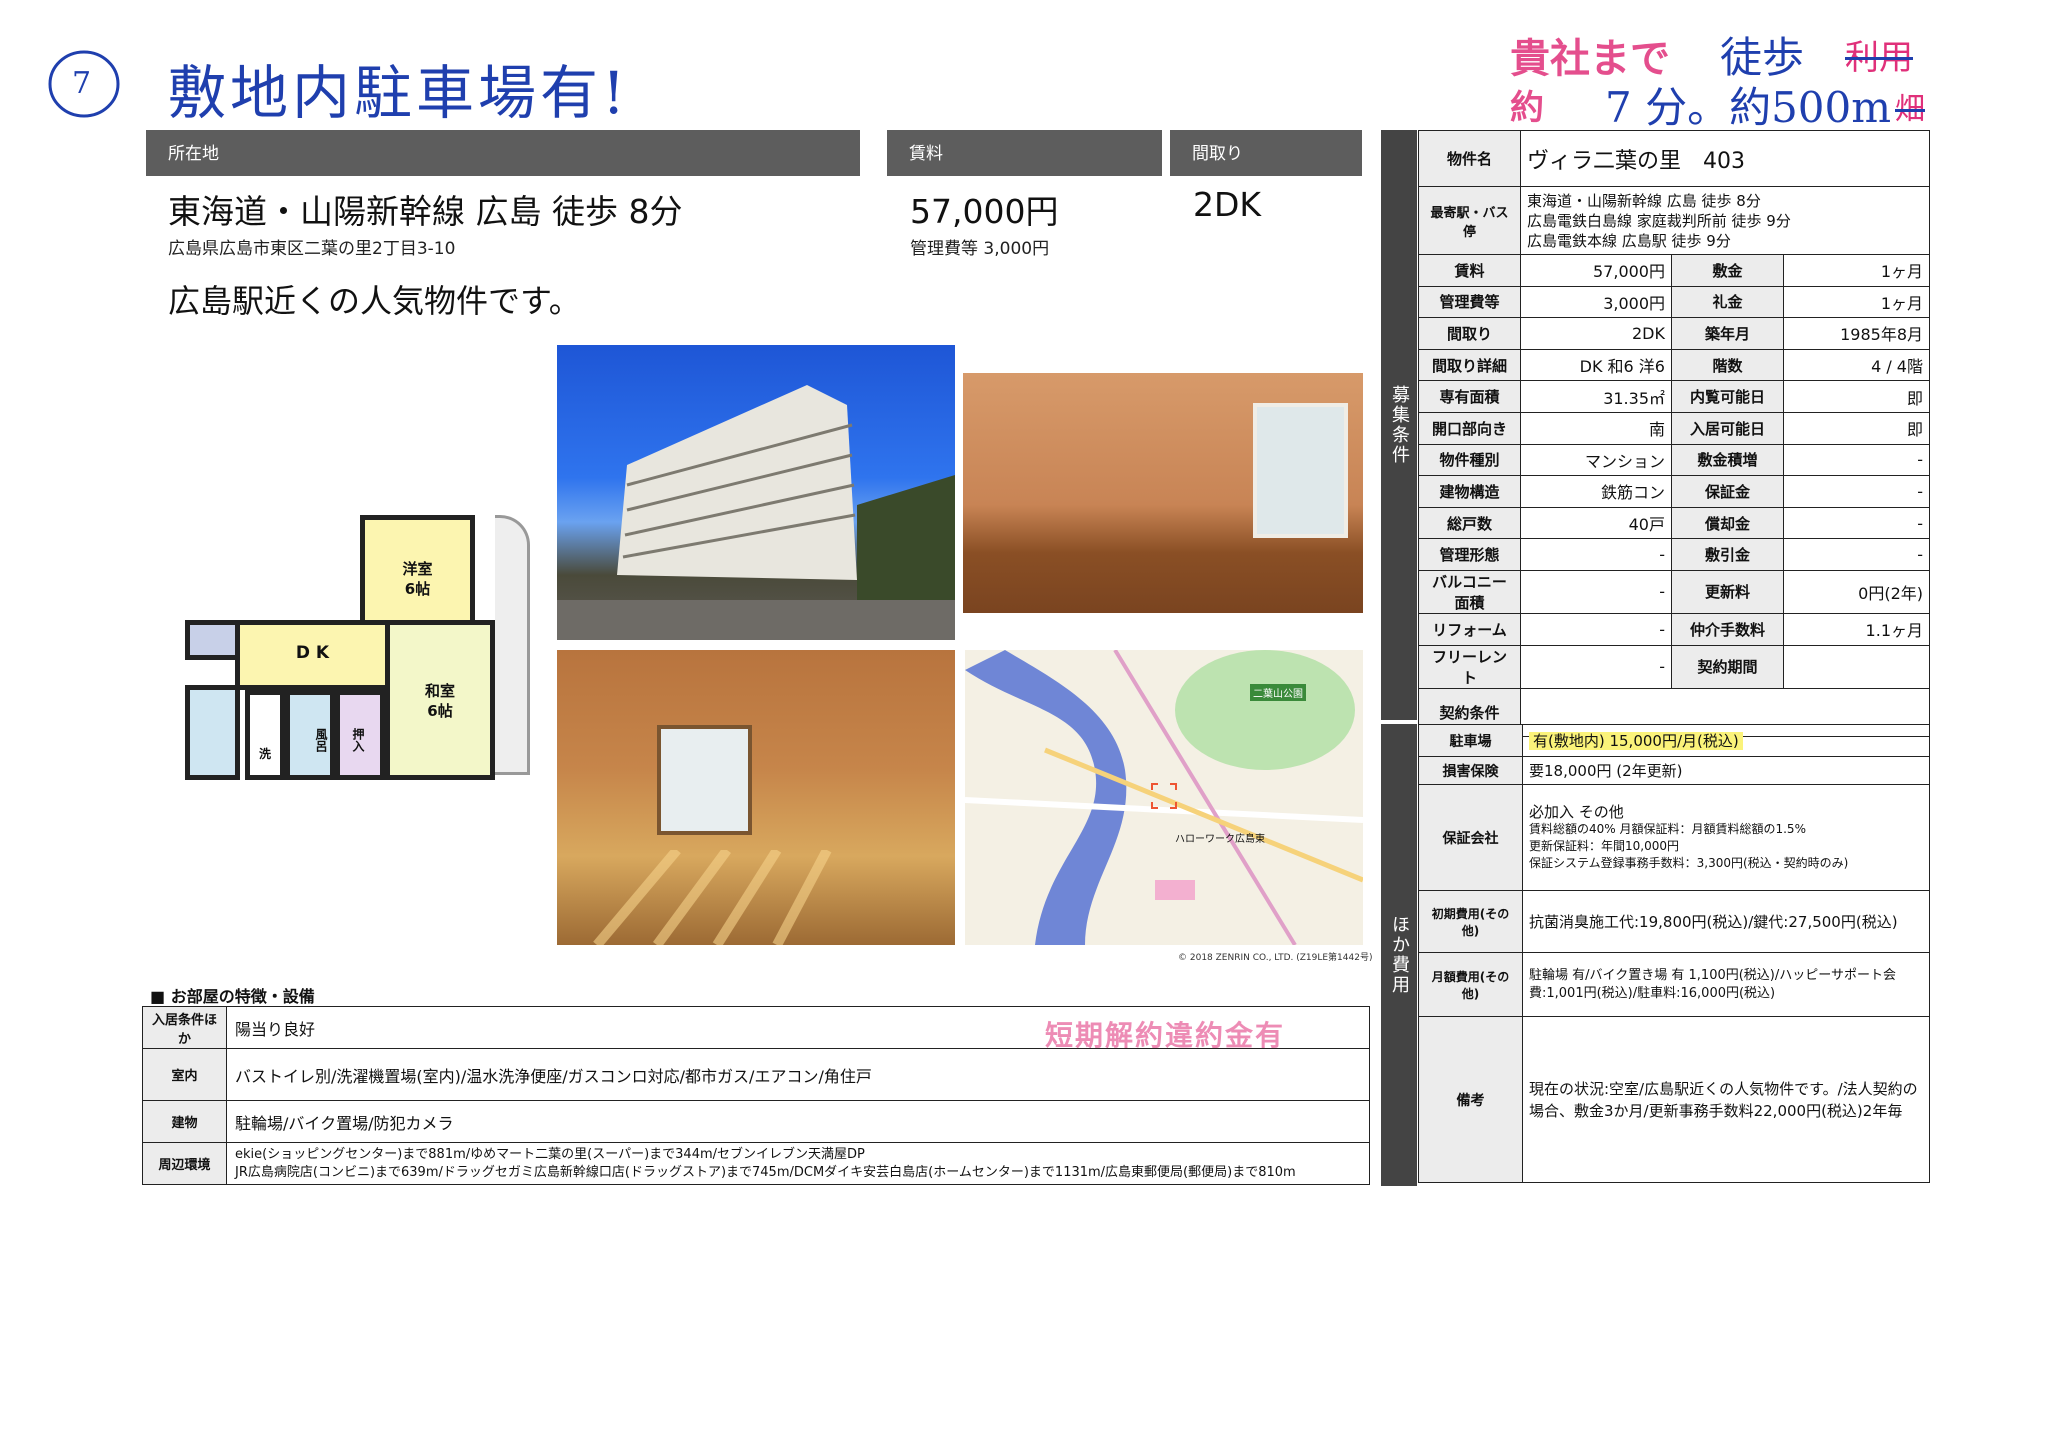 The height and width of the screenshot is (1455, 2056). I want to click on stamp-strike2: 畑, so click(1910, 109).